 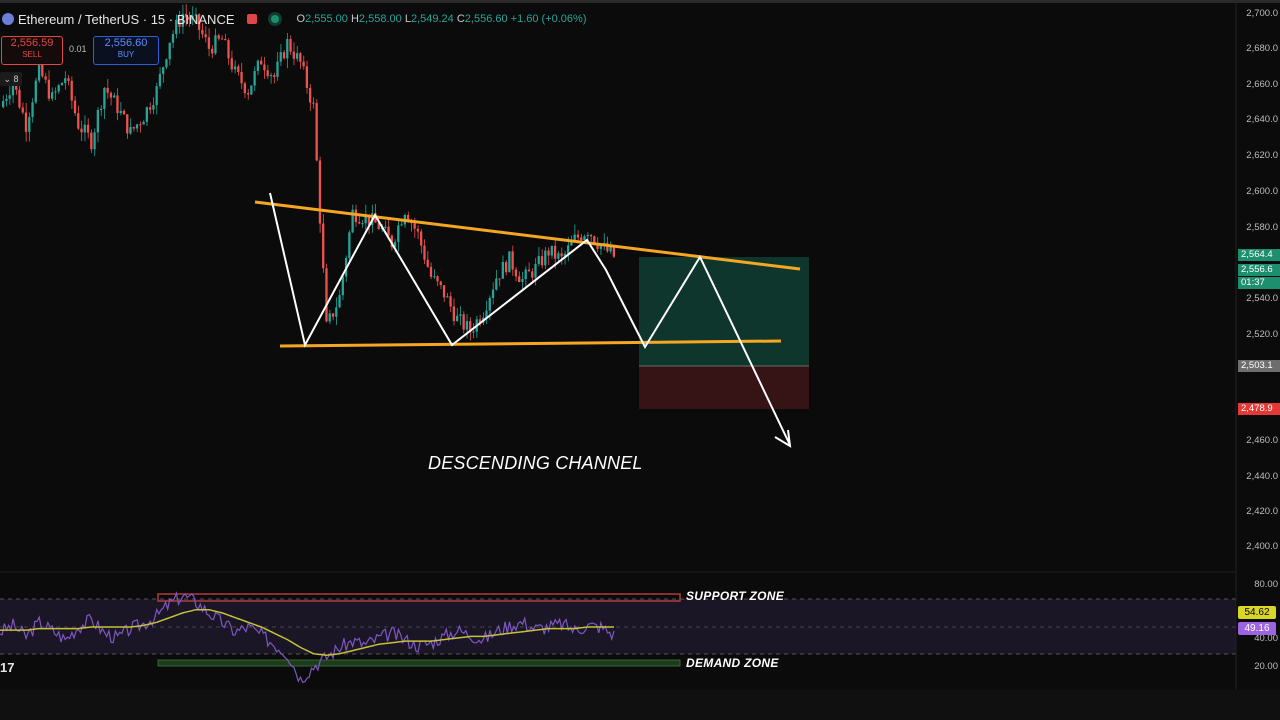 I want to click on ethereum-icon, so click(x=8, y=19).